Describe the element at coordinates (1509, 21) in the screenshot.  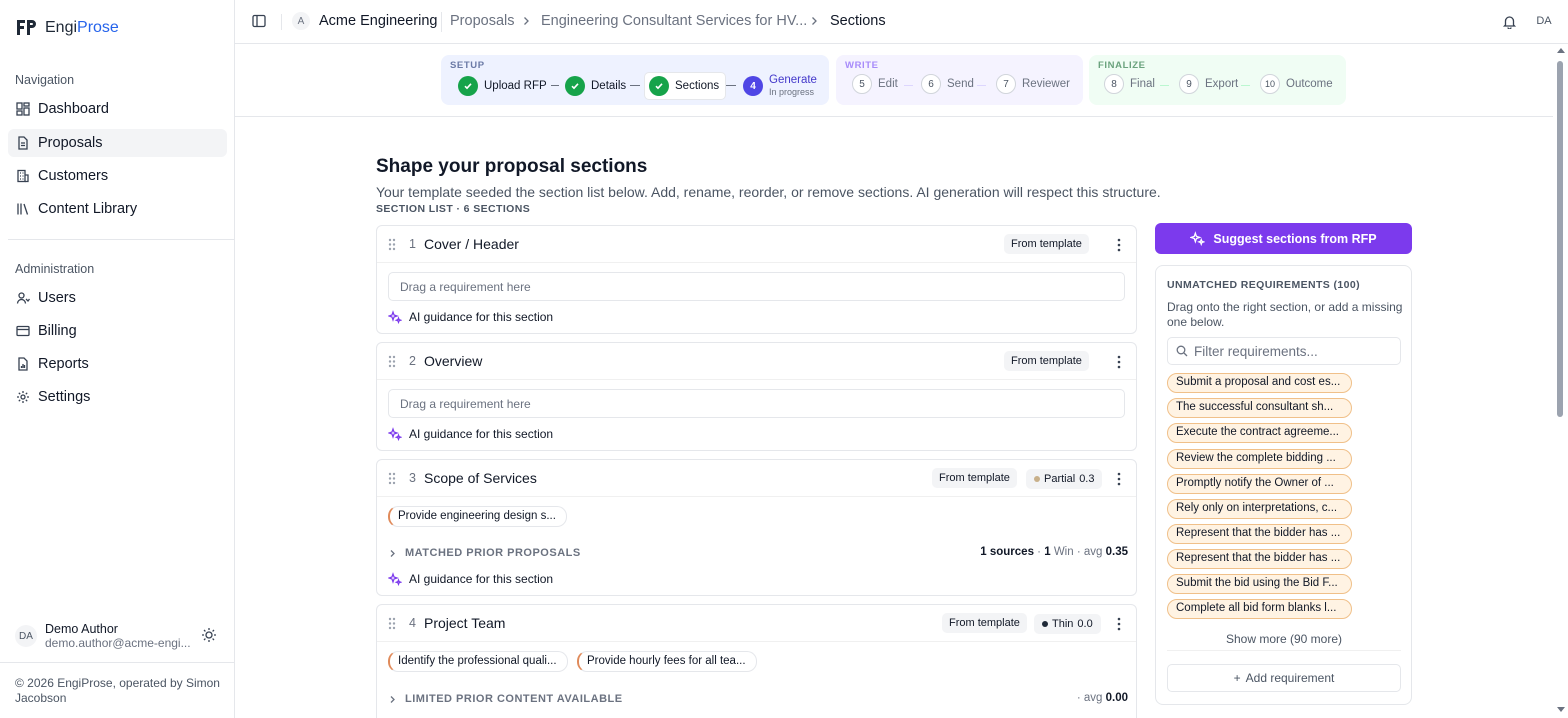
I see `bell-icon` at that location.